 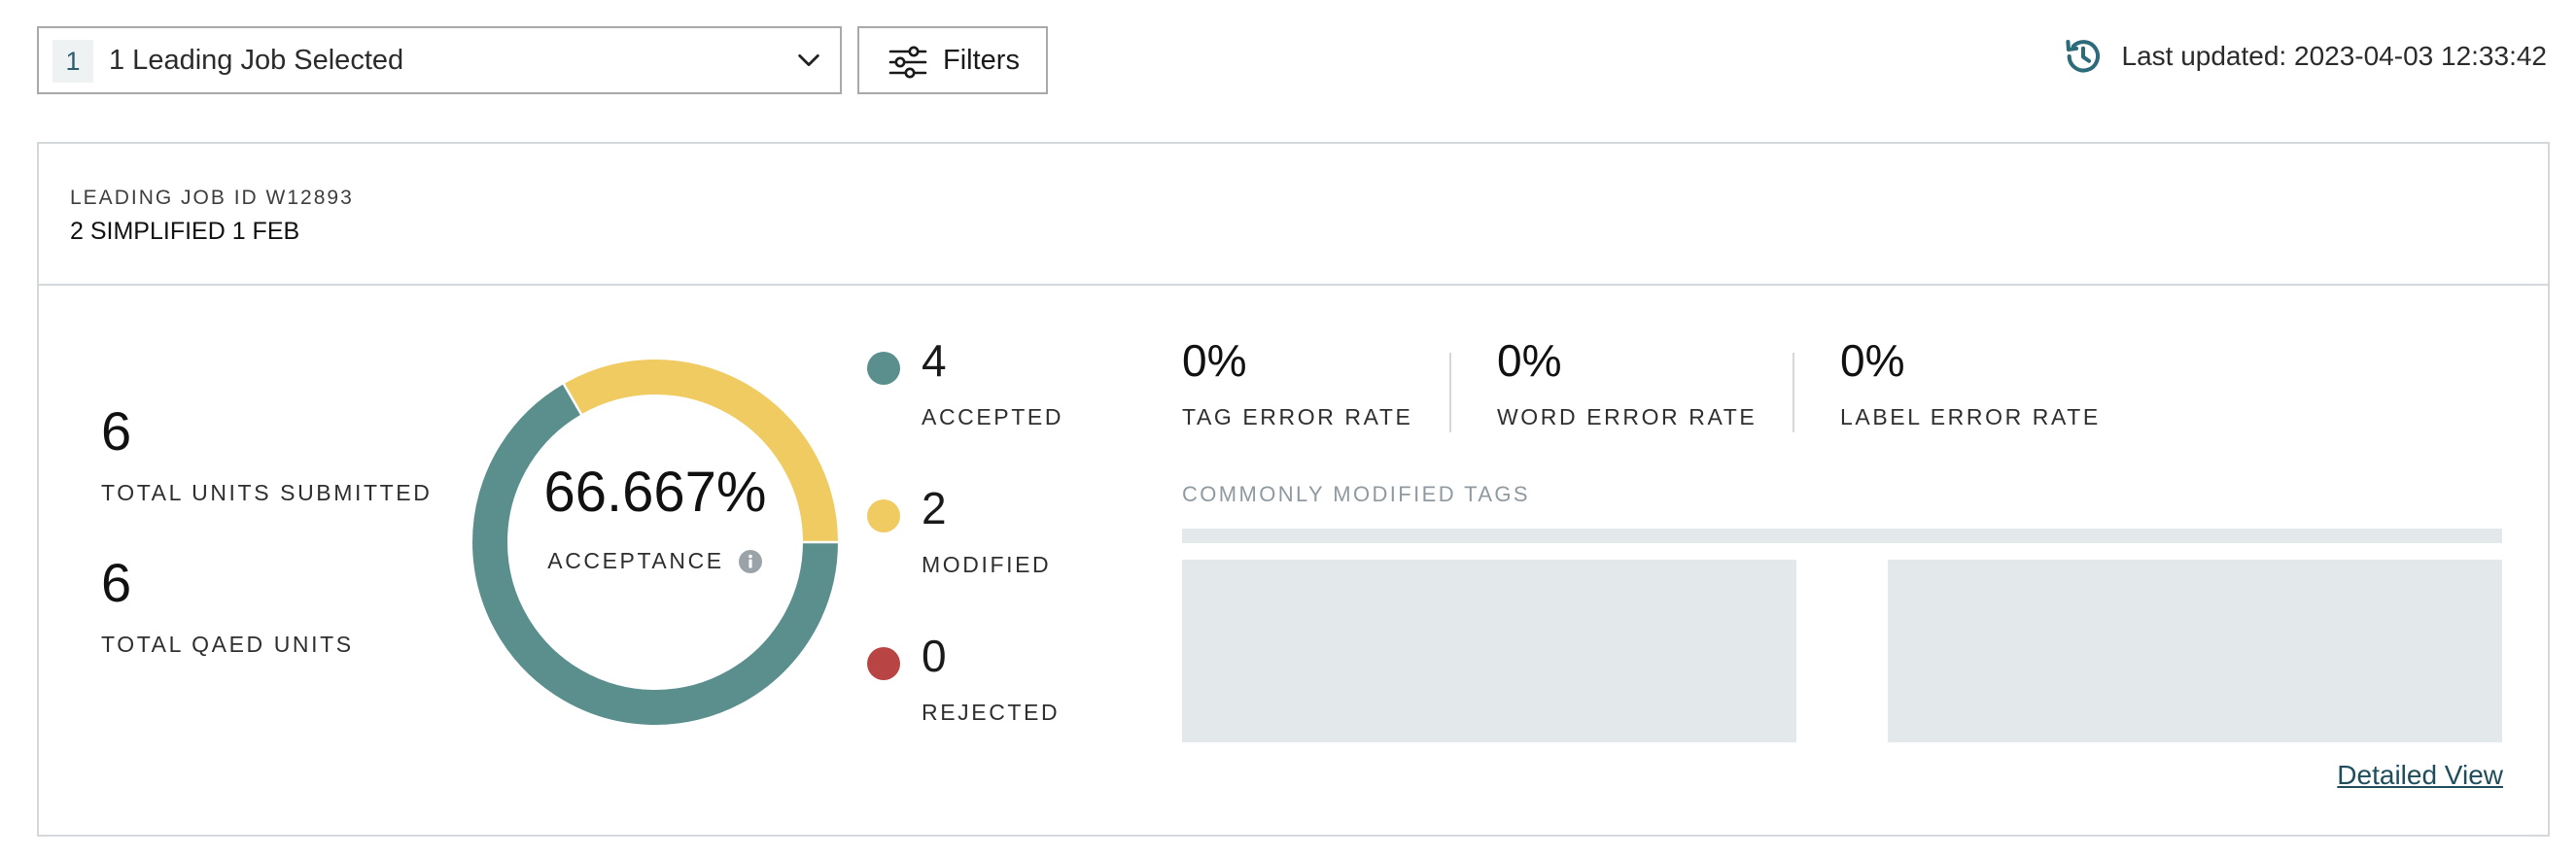 What do you see at coordinates (266, 455) in the screenshot?
I see `total-units-submitted: 6 TOTAL UNITS SUBMITTED` at bounding box center [266, 455].